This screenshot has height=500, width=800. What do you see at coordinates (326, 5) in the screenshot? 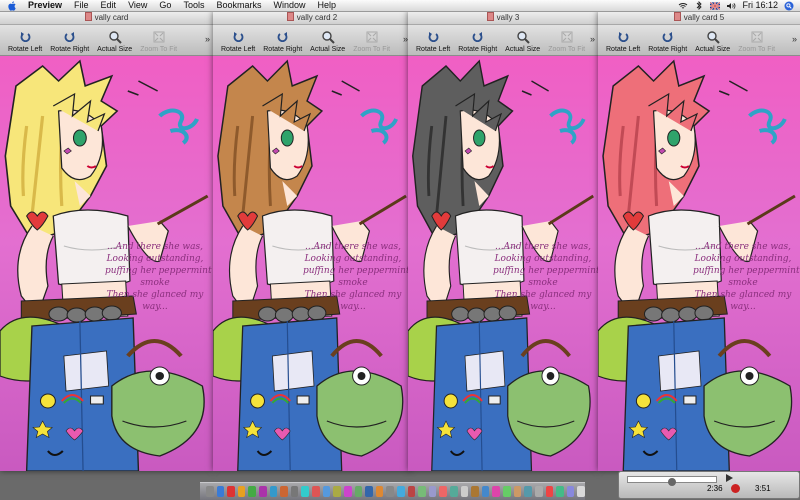
I see `menu-help: Help` at bounding box center [326, 5].